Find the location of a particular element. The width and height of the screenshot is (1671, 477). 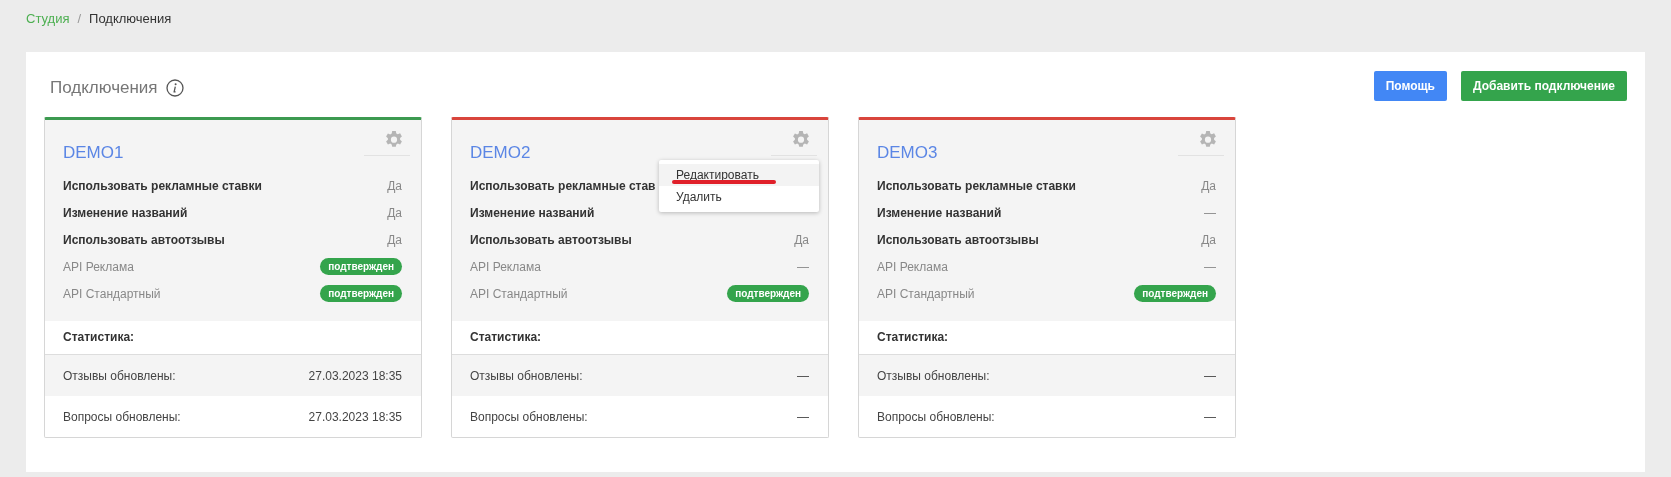

connection-name: DEMO2 is located at coordinates (500, 153).